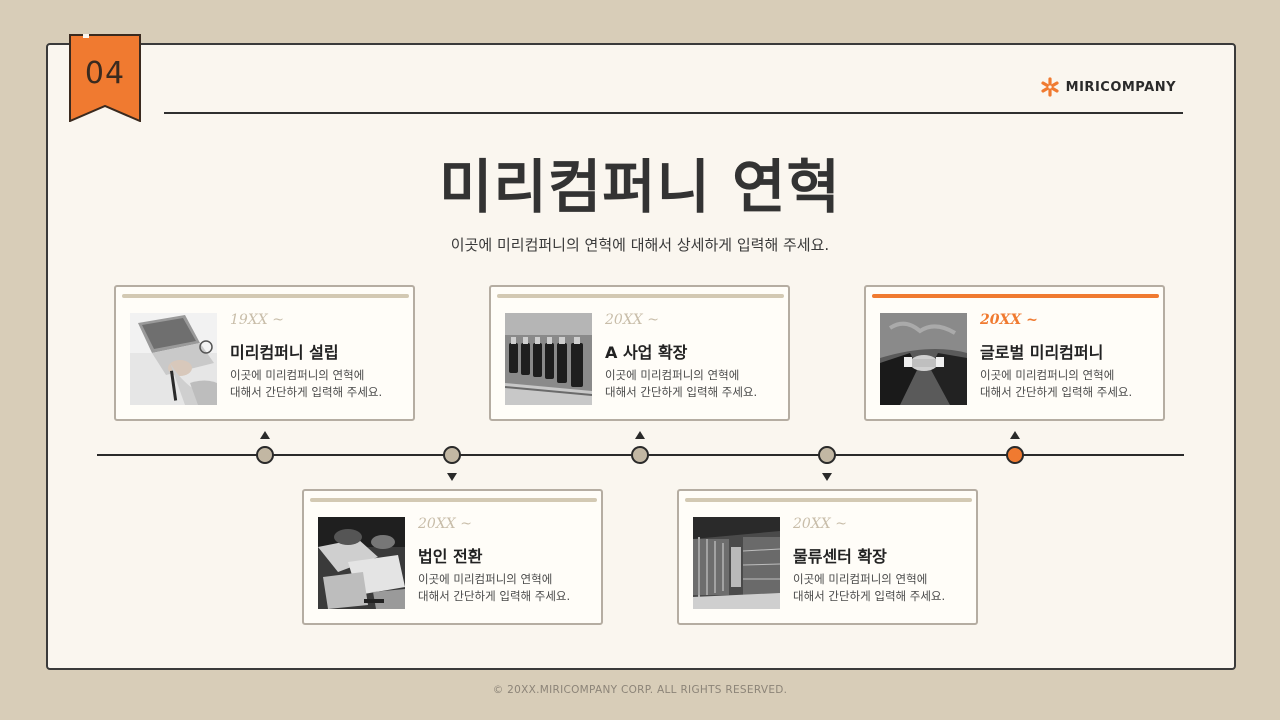 The width and height of the screenshot is (1280, 720). I want to click on card-year: 19XX ~, so click(257, 320).